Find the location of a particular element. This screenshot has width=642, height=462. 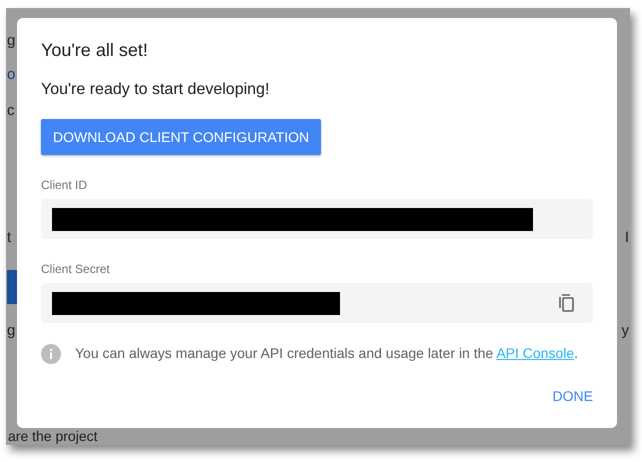

field-label: Client Secret is located at coordinates (76, 269).